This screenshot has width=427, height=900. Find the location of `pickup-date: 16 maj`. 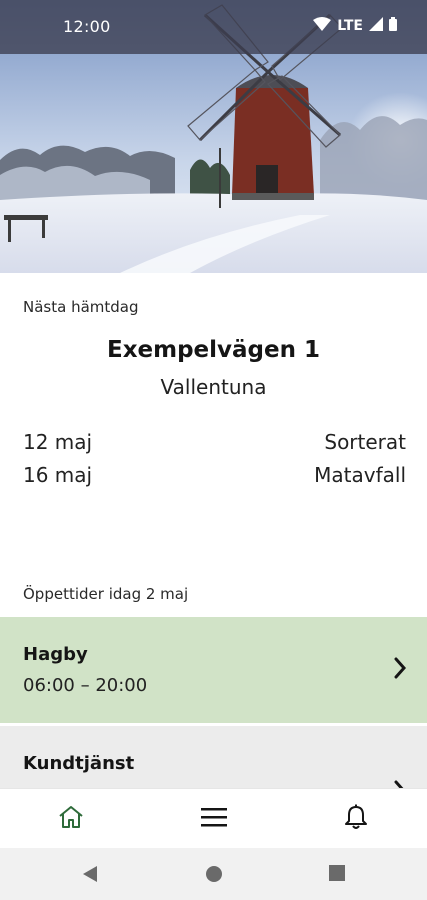

pickup-date: 16 maj is located at coordinates (58, 475).